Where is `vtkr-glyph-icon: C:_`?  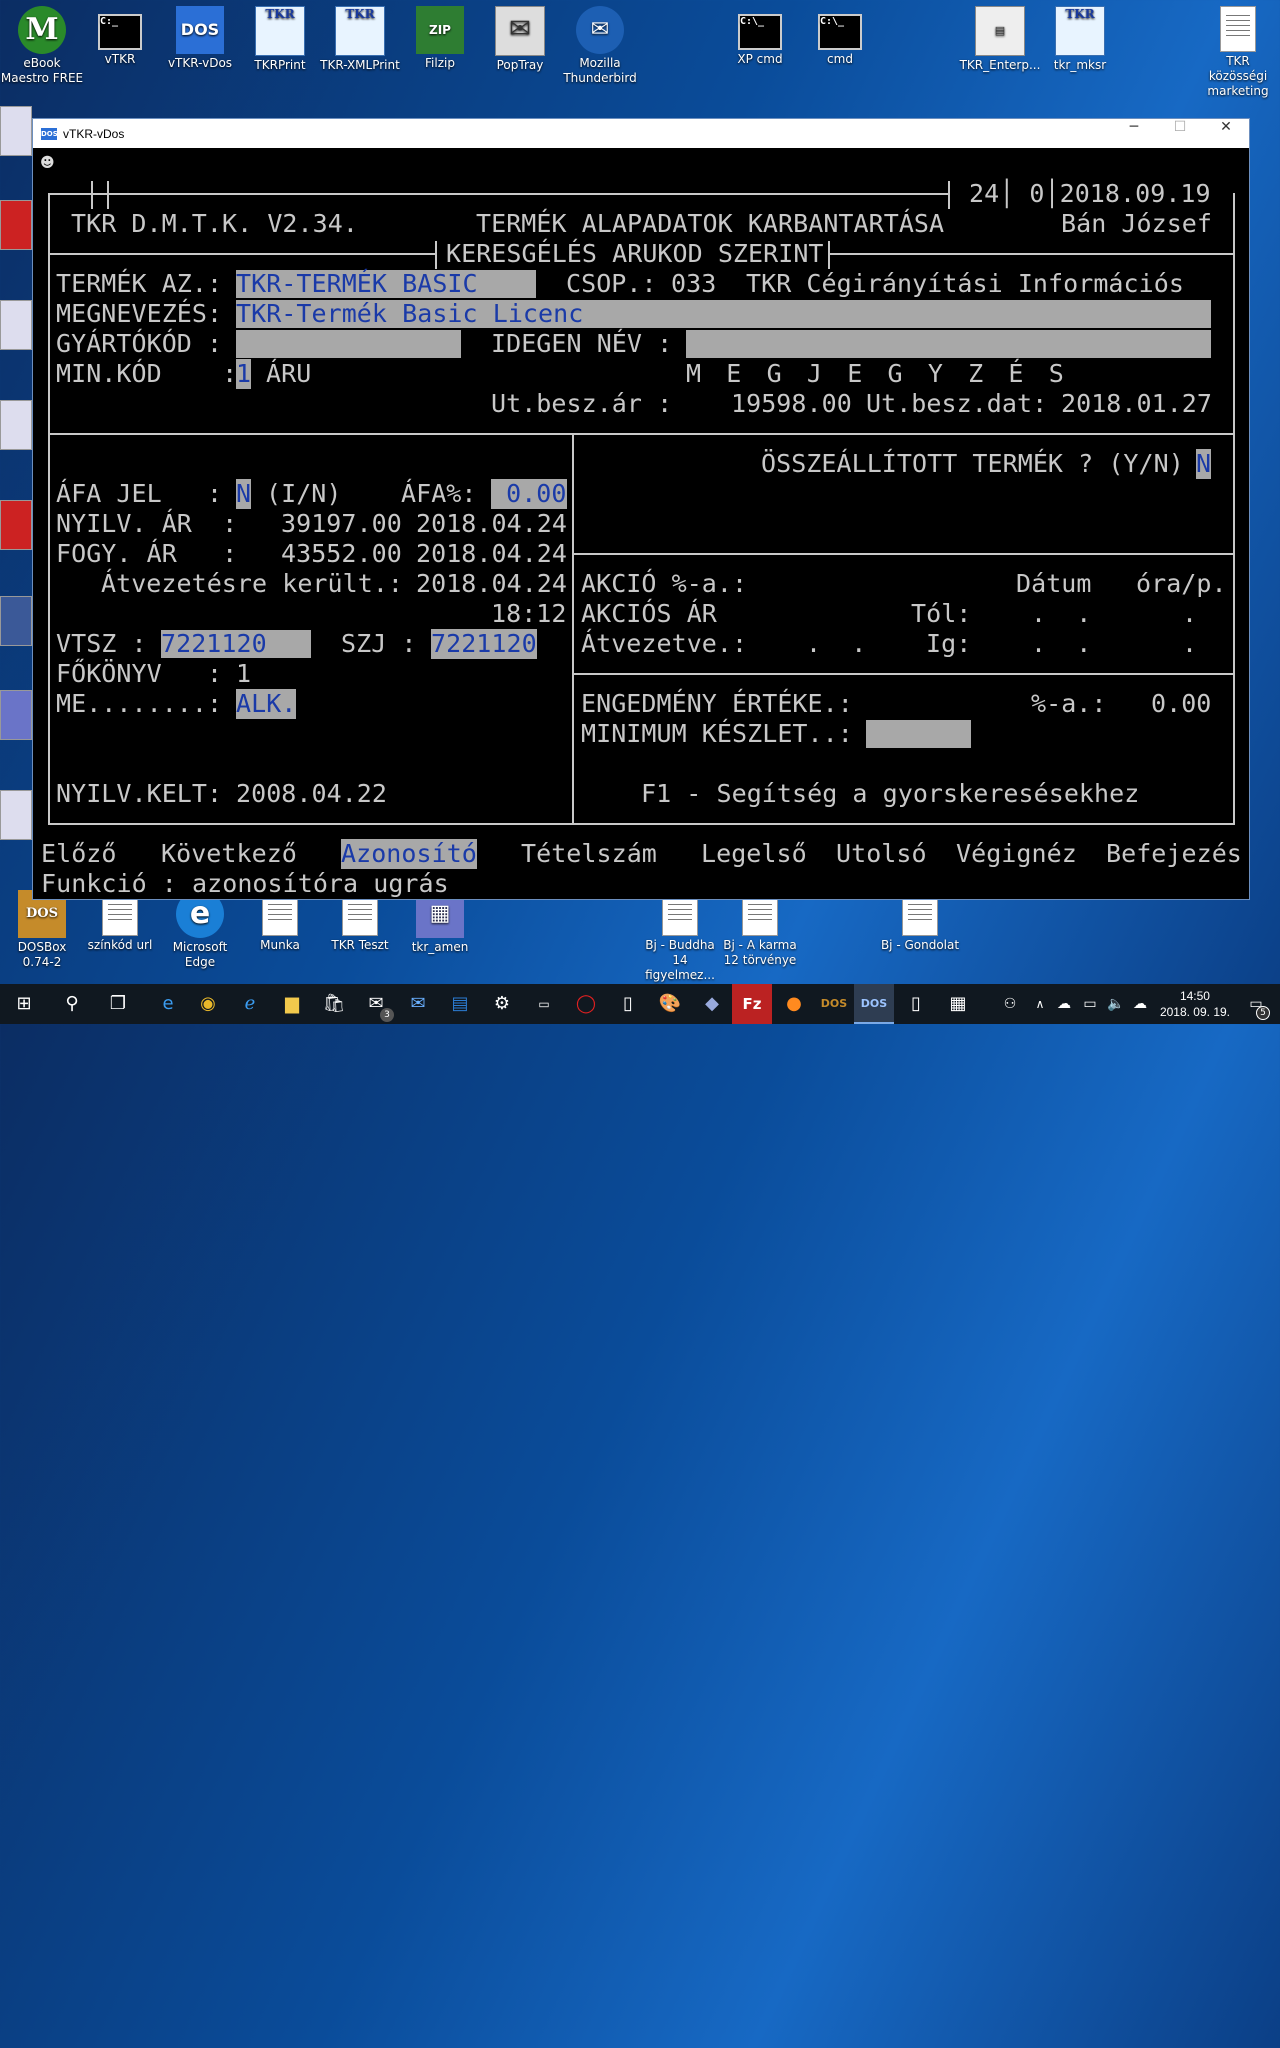 vtkr-glyph-icon: C:_ is located at coordinates (120, 32).